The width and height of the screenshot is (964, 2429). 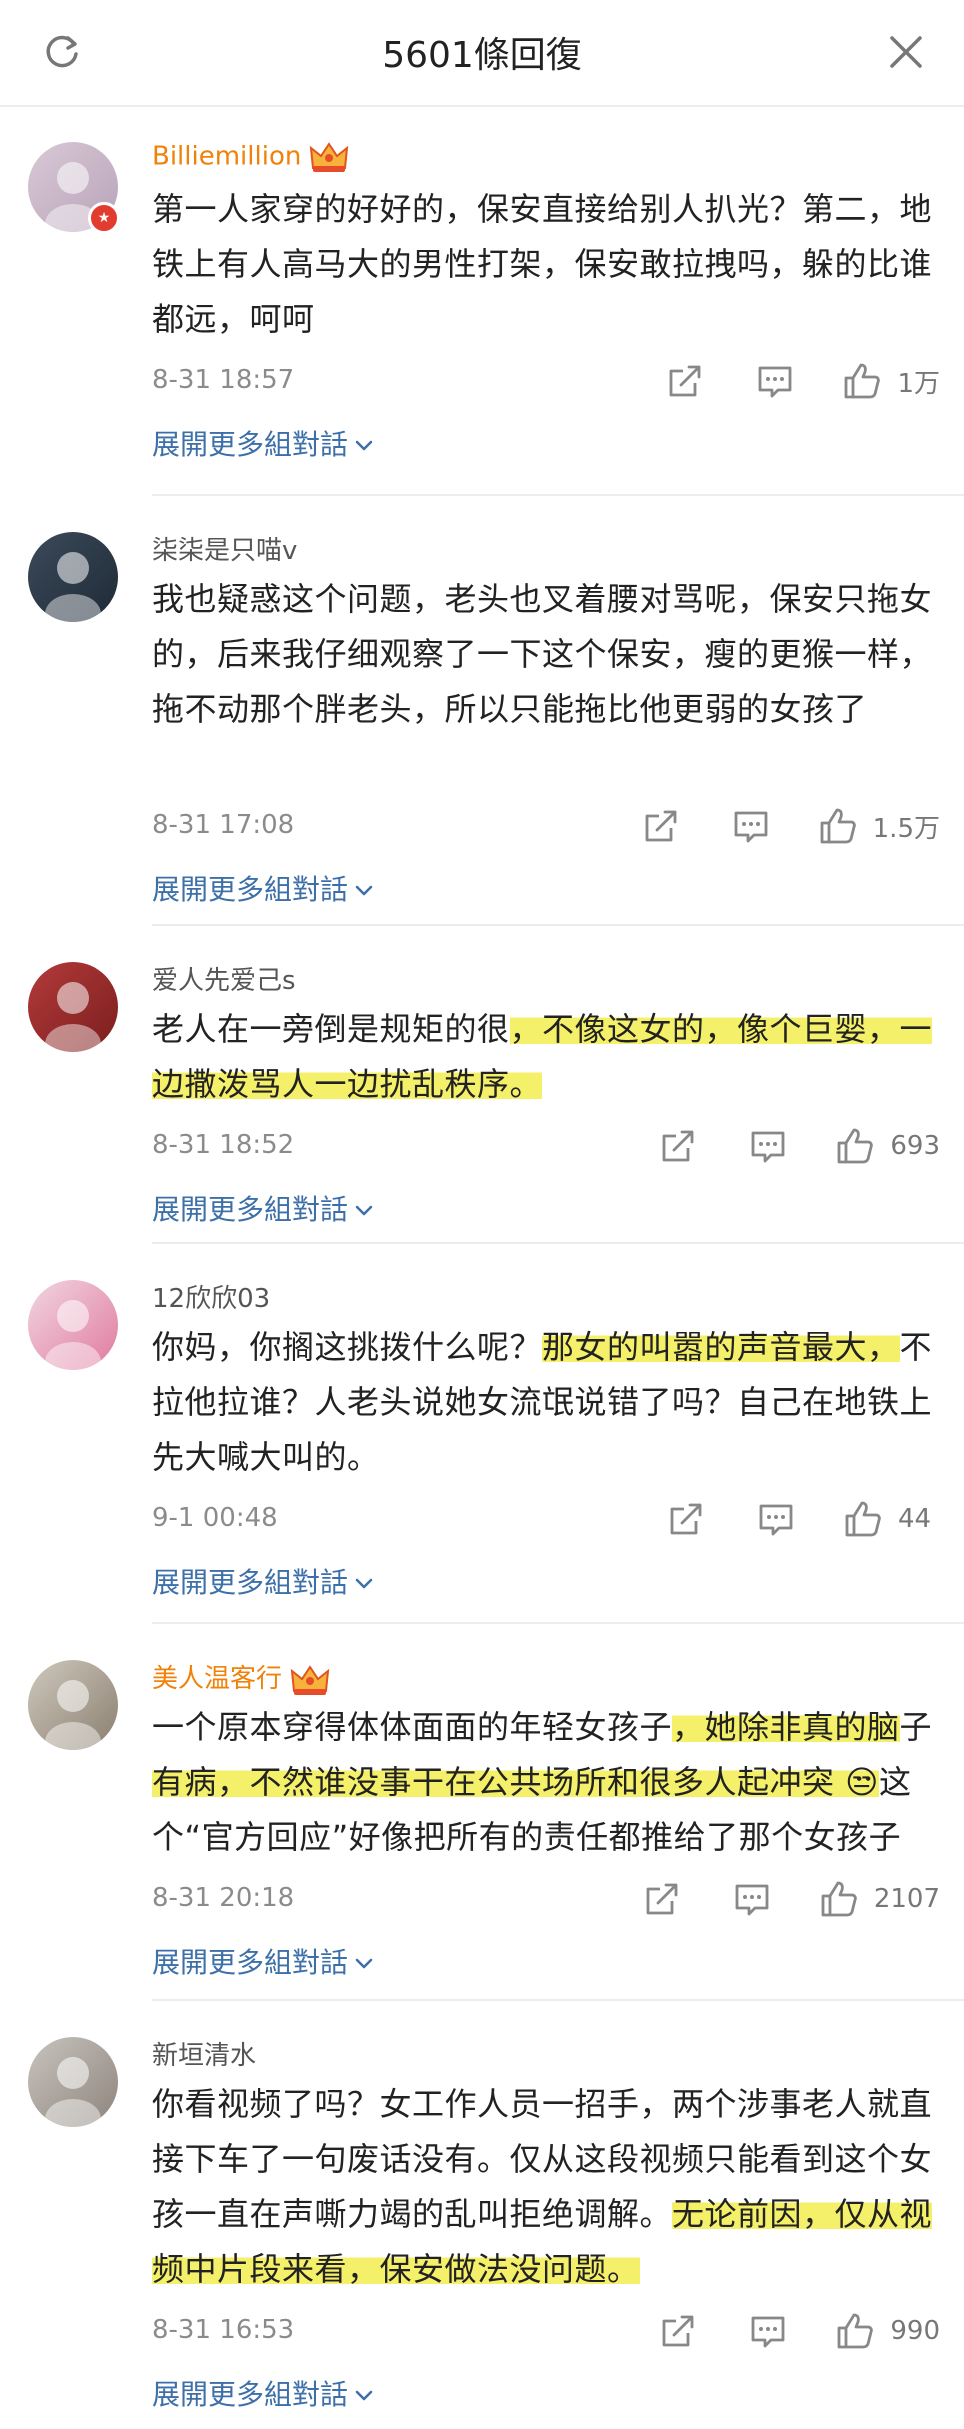 I want to click on comment-date: 8-31 17:08, so click(x=223, y=825).